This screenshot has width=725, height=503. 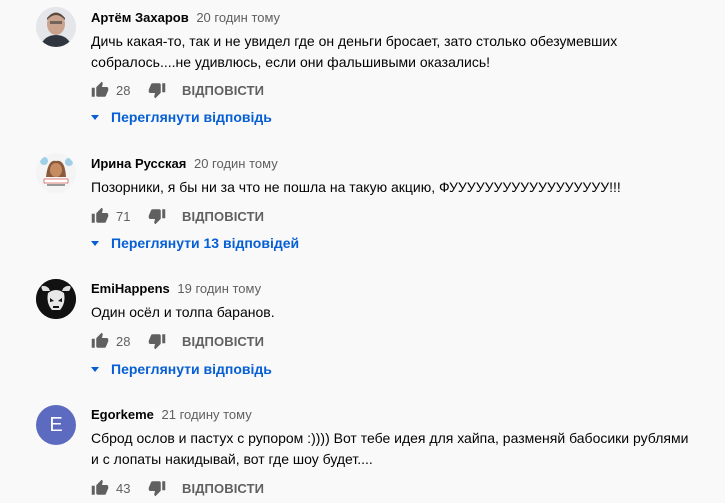 What do you see at coordinates (205, 243) in the screenshot?
I see `view-replies-label: Переглянути 13 відповідей` at bounding box center [205, 243].